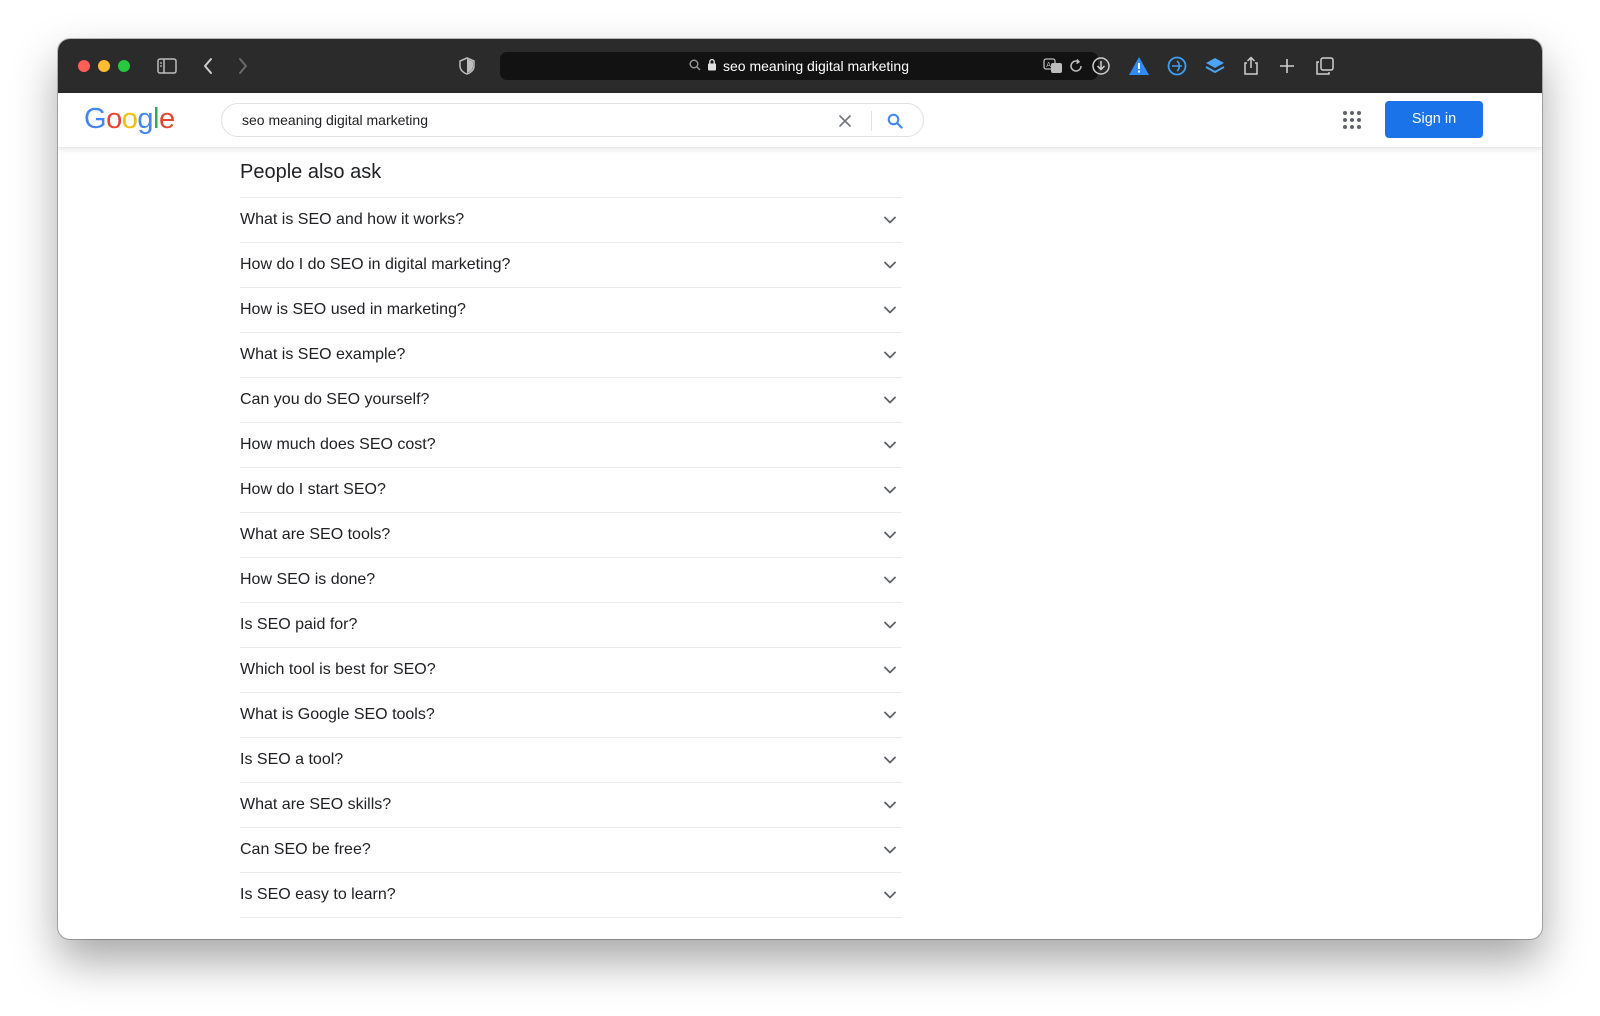 The height and width of the screenshot is (1016, 1600). Describe the element at coordinates (323, 354) in the screenshot. I see `paa-question-text: What is SEO example?` at that location.